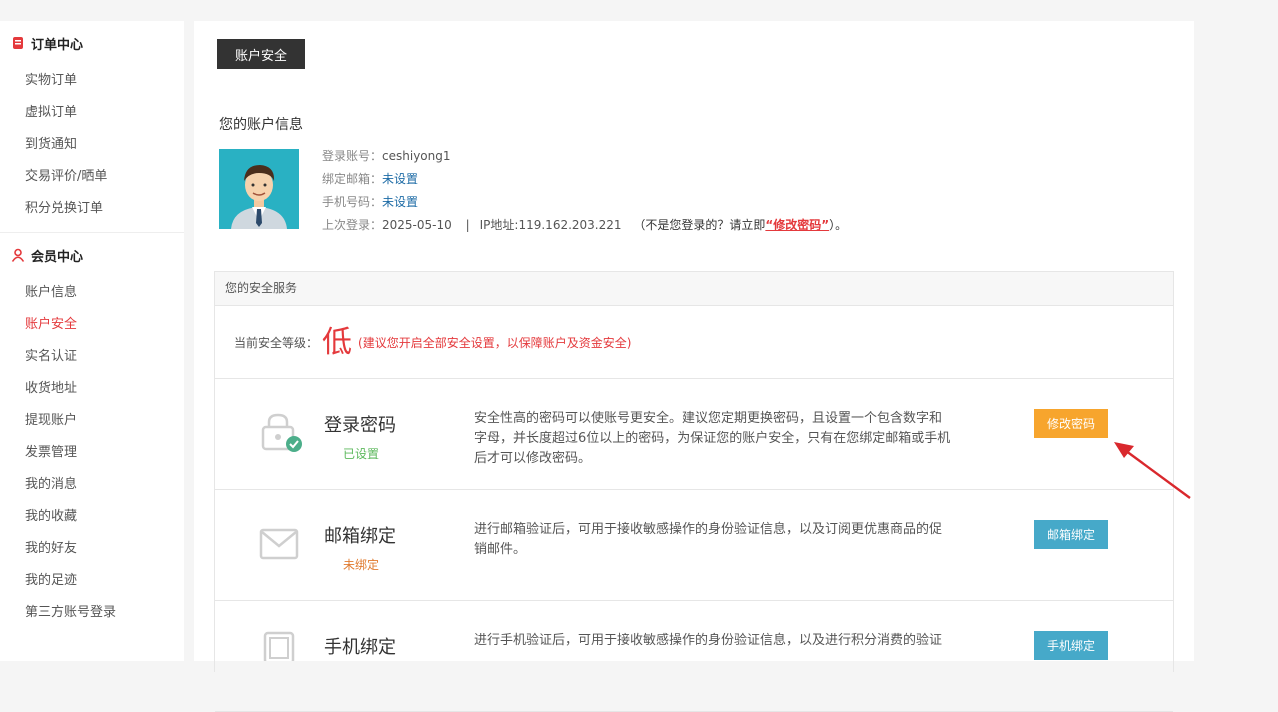  Describe the element at coordinates (92, 485) in the screenshot. I see `sidebar-item-member-6: 我的消息` at that location.